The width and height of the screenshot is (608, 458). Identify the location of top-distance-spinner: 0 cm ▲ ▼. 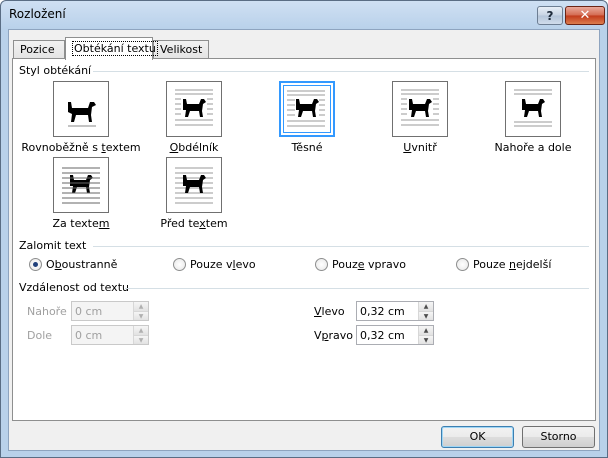
(110, 311).